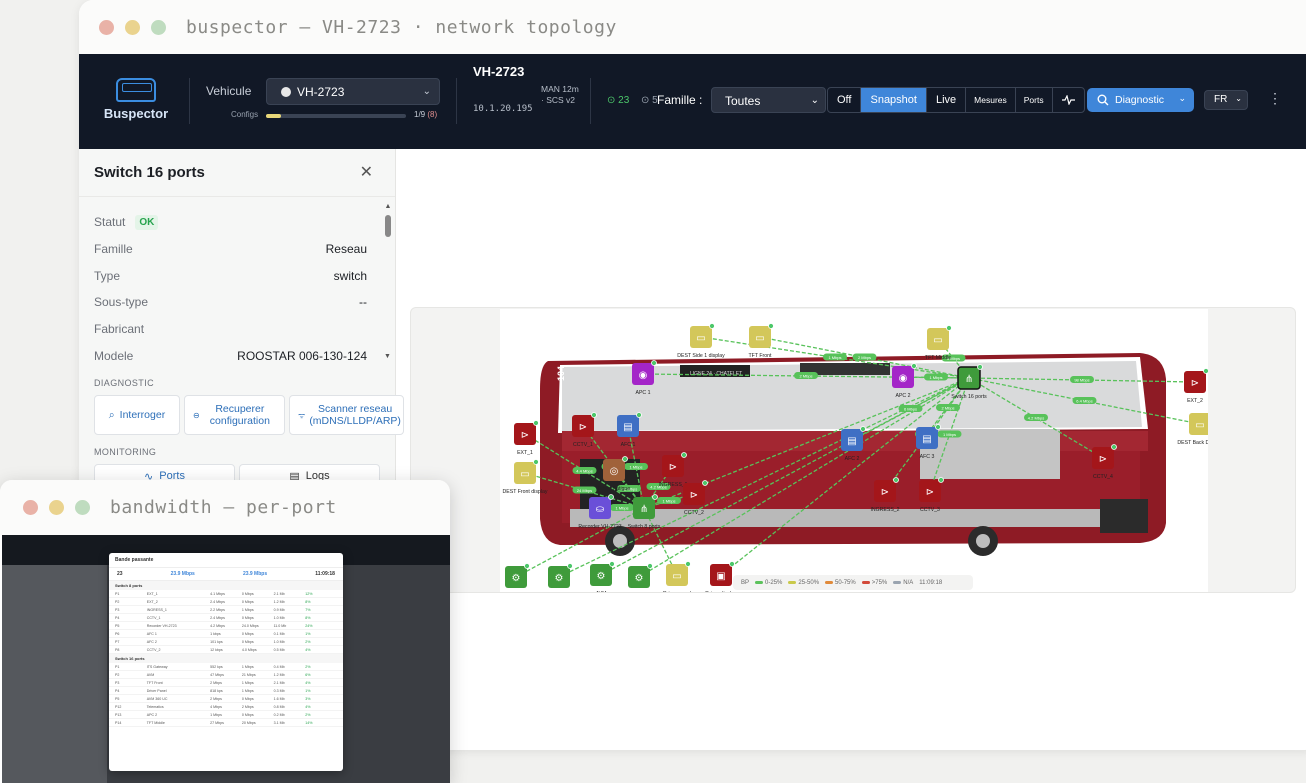  I want to click on table-cell: 0 Mbps, so click(247, 641).